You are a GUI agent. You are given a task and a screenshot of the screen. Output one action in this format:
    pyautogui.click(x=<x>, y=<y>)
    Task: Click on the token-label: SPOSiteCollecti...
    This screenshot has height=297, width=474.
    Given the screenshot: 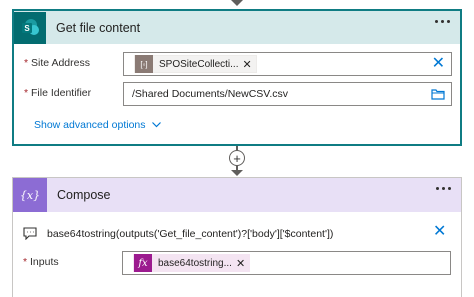 What is the action you would take?
    pyautogui.click(x=199, y=64)
    